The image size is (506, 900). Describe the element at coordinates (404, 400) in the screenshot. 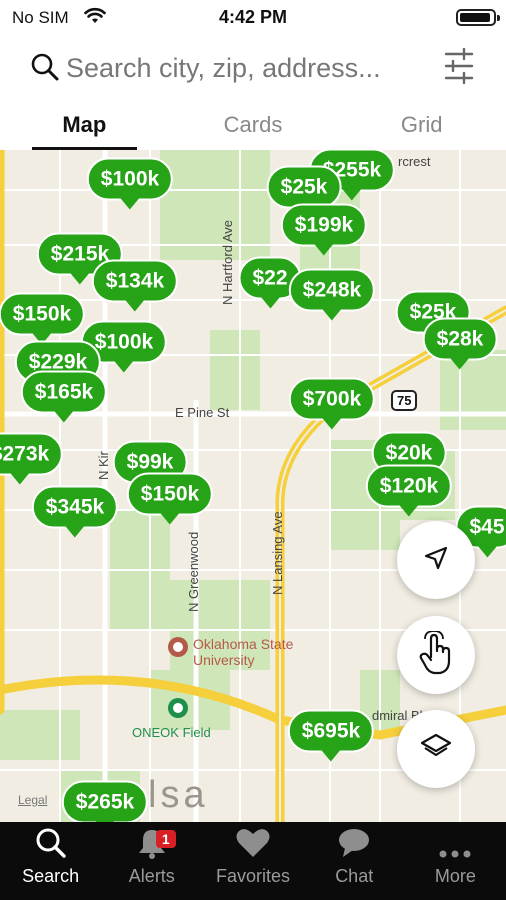

I see `highway-shield-75: 75` at that location.